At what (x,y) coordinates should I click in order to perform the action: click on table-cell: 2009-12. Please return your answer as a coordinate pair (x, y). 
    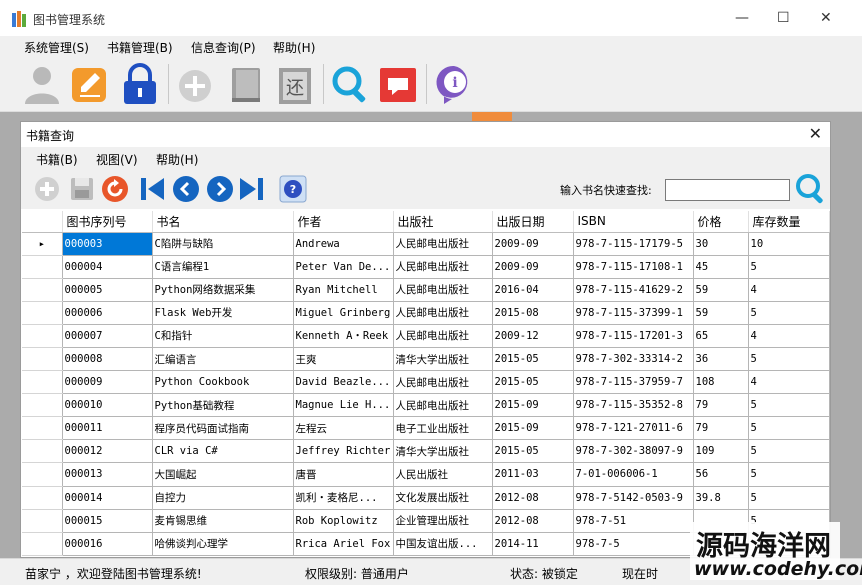
    Looking at the image, I should click on (532, 335).